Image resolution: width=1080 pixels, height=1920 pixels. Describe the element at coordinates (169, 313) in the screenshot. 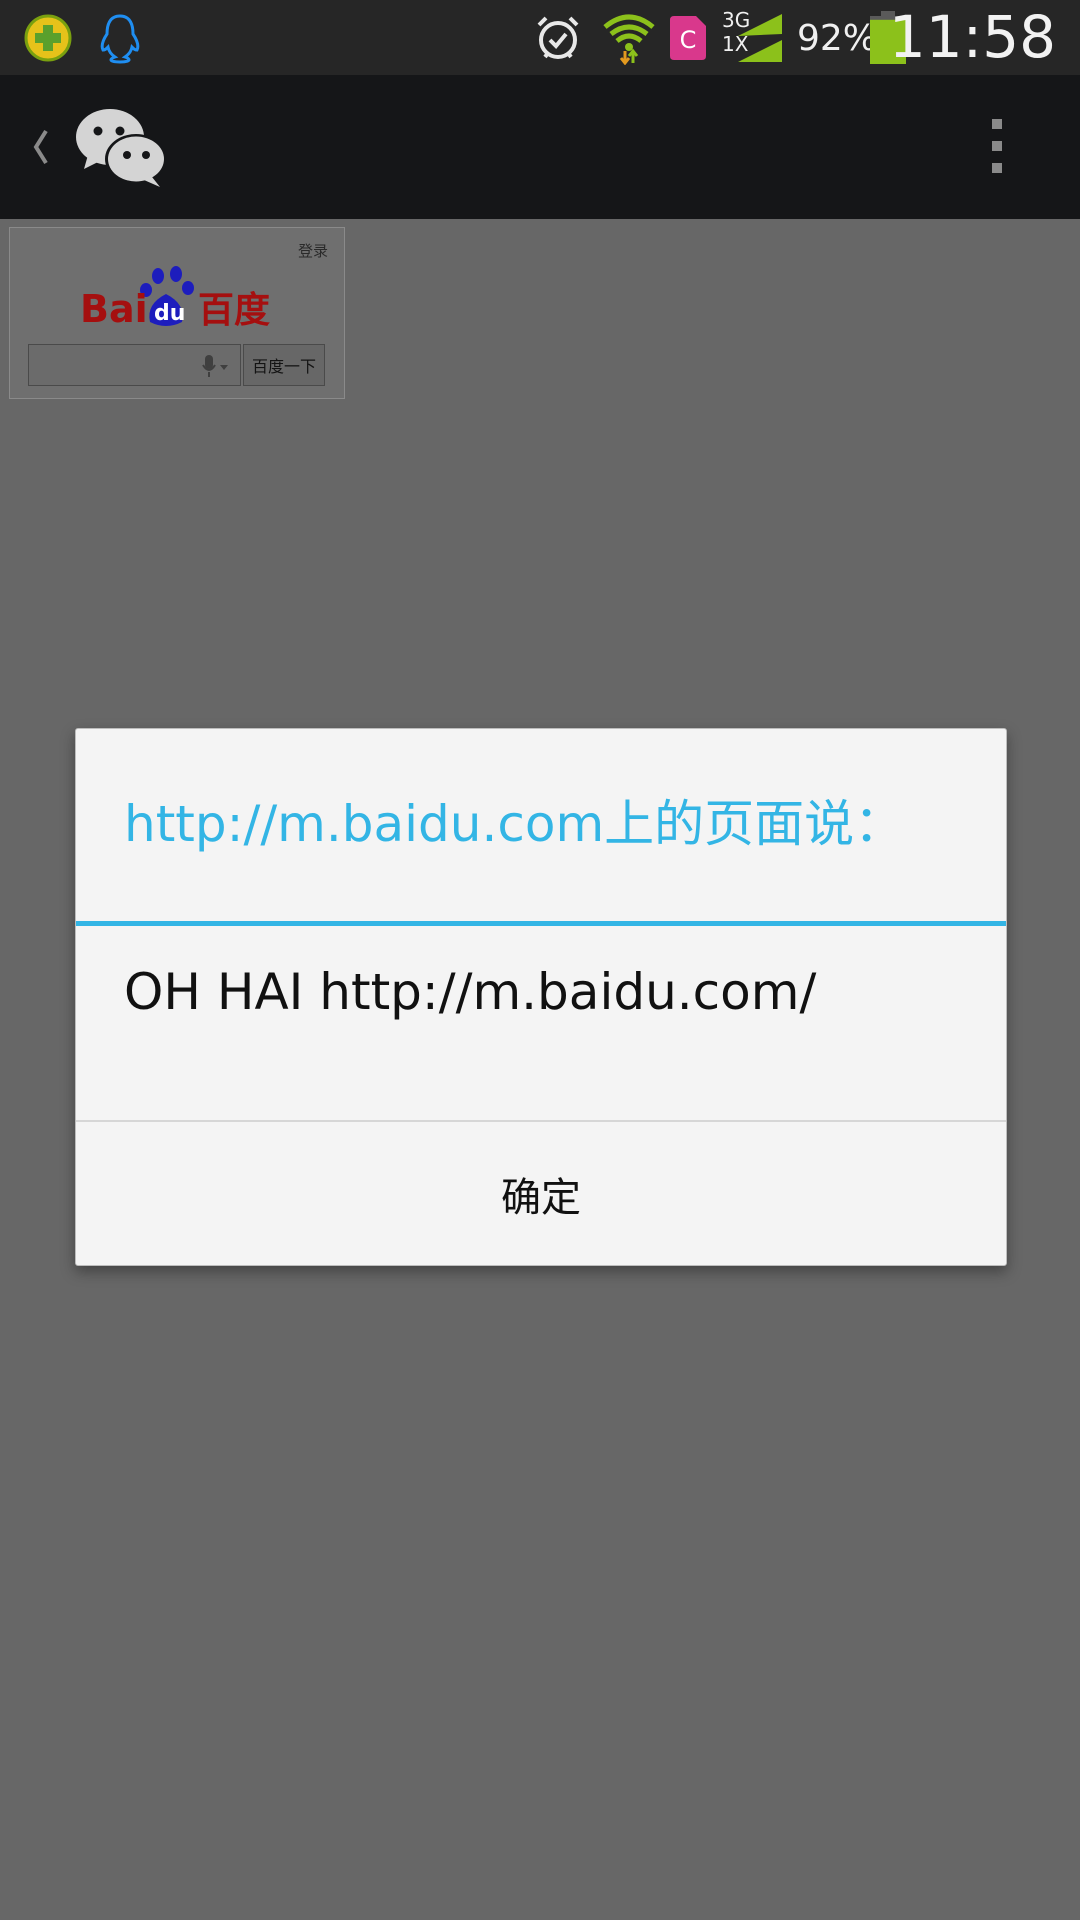

I see `logo-du-text: du` at that location.